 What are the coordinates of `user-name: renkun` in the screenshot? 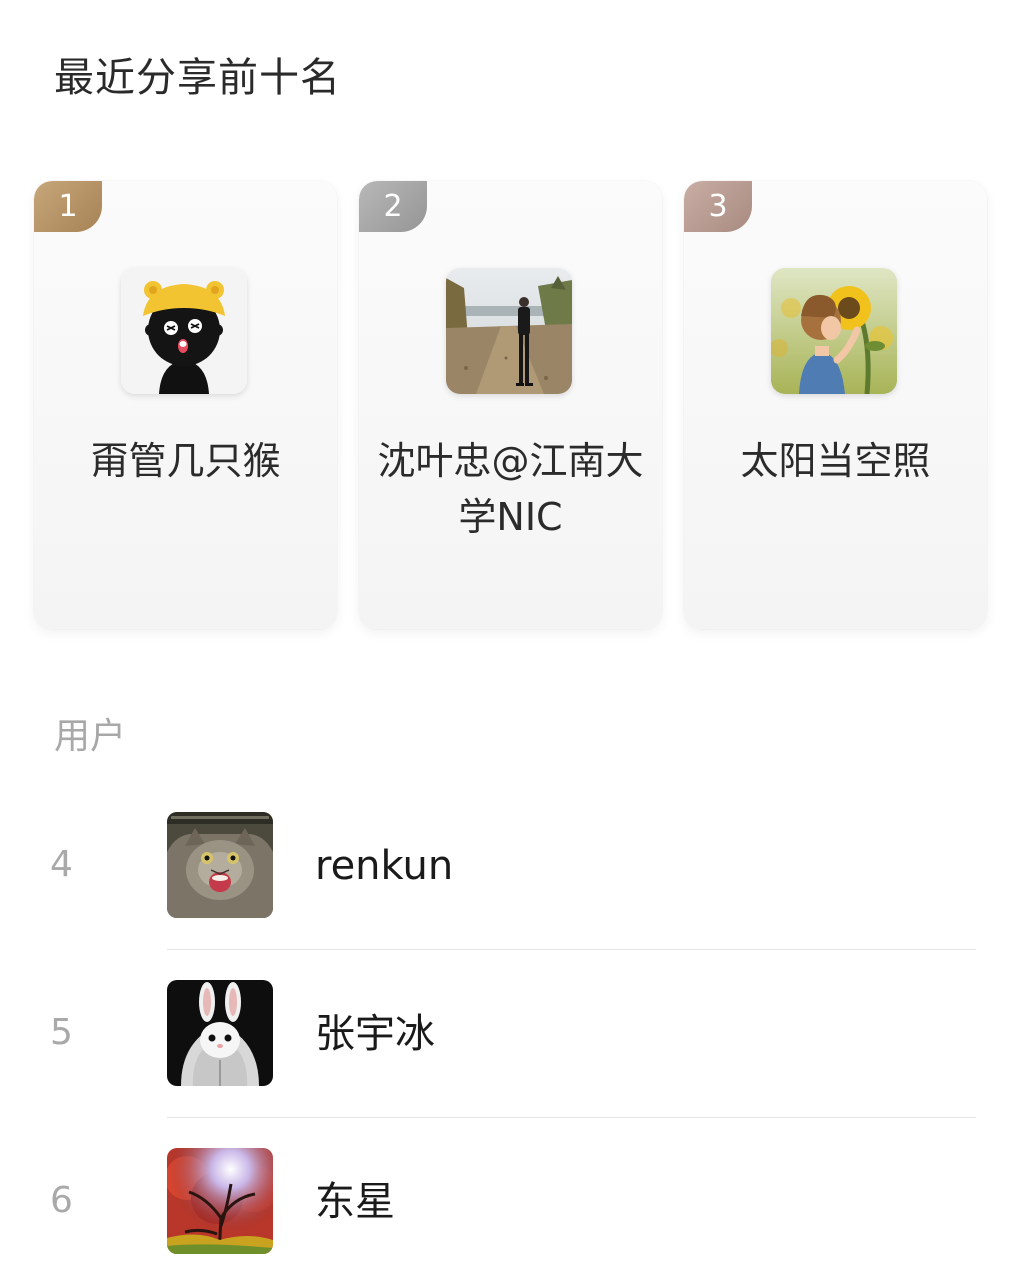 It's located at (384, 866).